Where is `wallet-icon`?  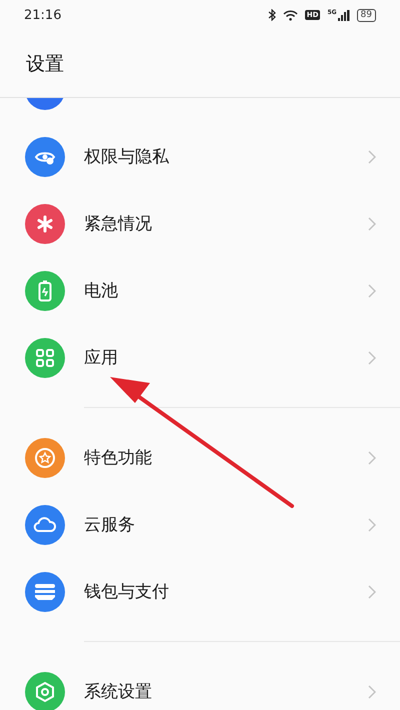 wallet-icon is located at coordinates (45, 591).